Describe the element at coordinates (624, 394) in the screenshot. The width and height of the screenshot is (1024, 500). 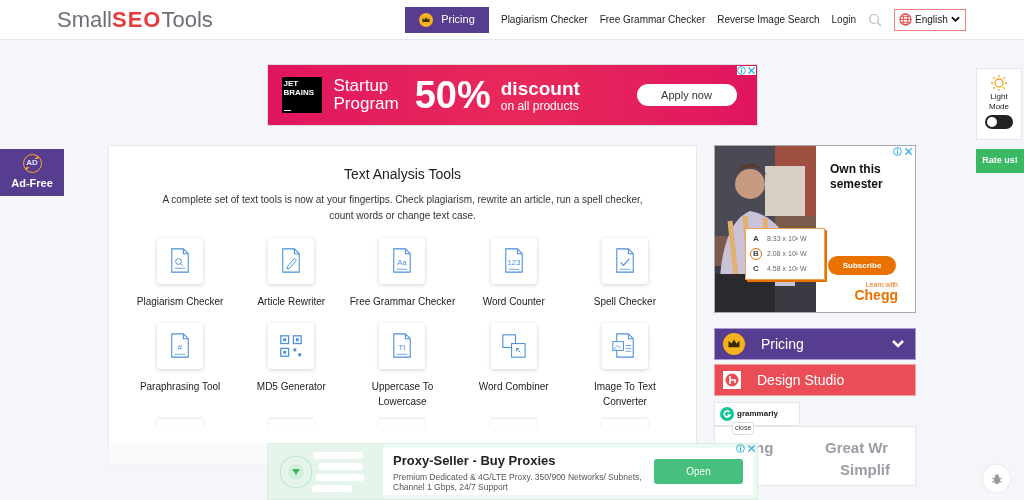
I see `tool-label: Image To Text Converter` at that location.